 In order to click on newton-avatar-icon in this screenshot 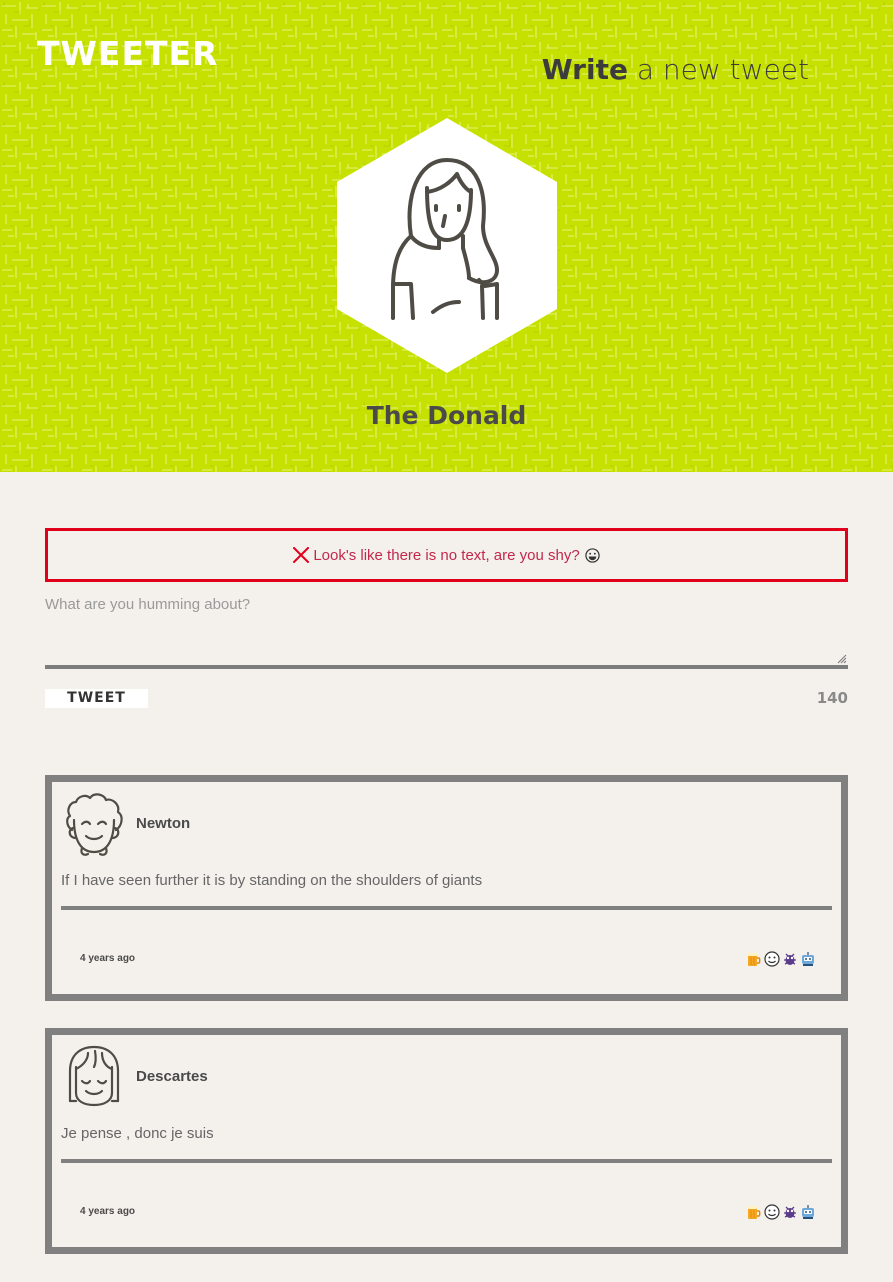, I will do `click(94, 824)`.